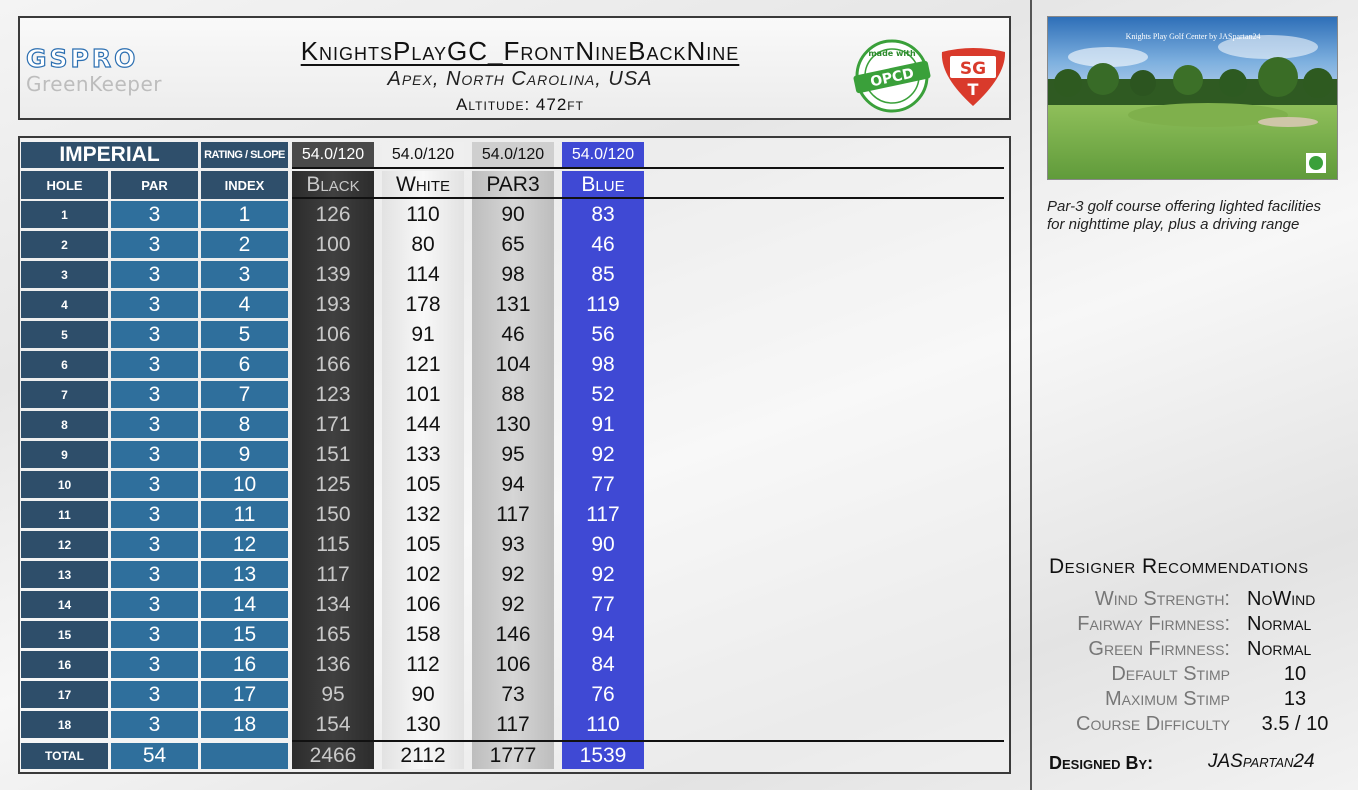  Describe the element at coordinates (513, 424) in the screenshot. I see `hole-yardage-par3: 130` at that location.